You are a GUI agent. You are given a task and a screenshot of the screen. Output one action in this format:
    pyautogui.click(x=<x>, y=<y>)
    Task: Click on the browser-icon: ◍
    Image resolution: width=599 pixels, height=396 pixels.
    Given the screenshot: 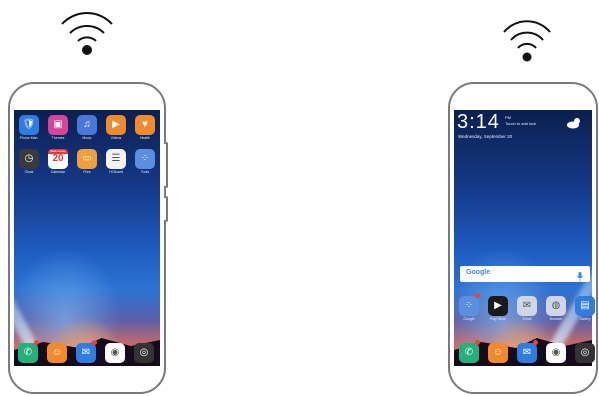 What is the action you would take?
    pyautogui.click(x=556, y=306)
    